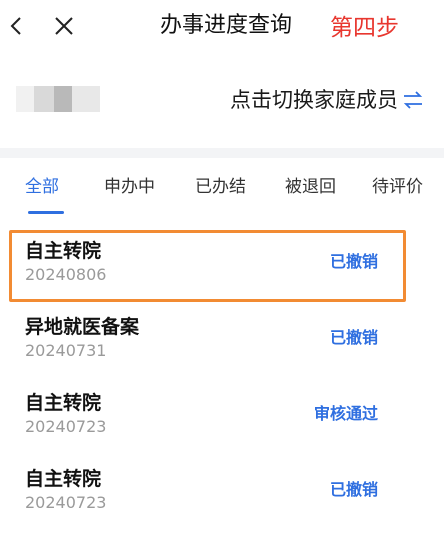  I want to click on active-tab-indicator, so click(46, 212).